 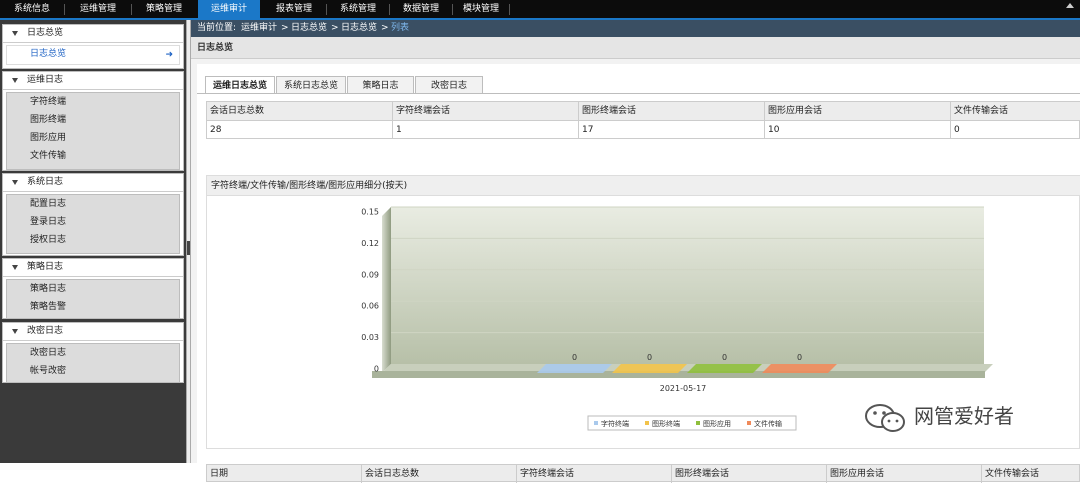 What do you see at coordinates (768, 423) in the screenshot?
I see `legend-label: 文件传输` at bounding box center [768, 423].